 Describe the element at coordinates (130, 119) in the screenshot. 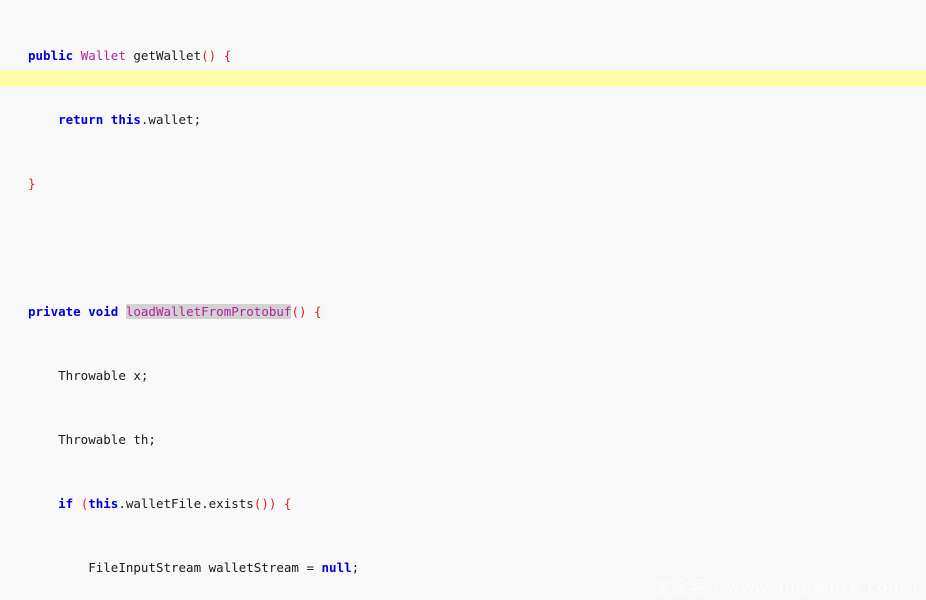

I see `code-line: return this.wallet;` at that location.